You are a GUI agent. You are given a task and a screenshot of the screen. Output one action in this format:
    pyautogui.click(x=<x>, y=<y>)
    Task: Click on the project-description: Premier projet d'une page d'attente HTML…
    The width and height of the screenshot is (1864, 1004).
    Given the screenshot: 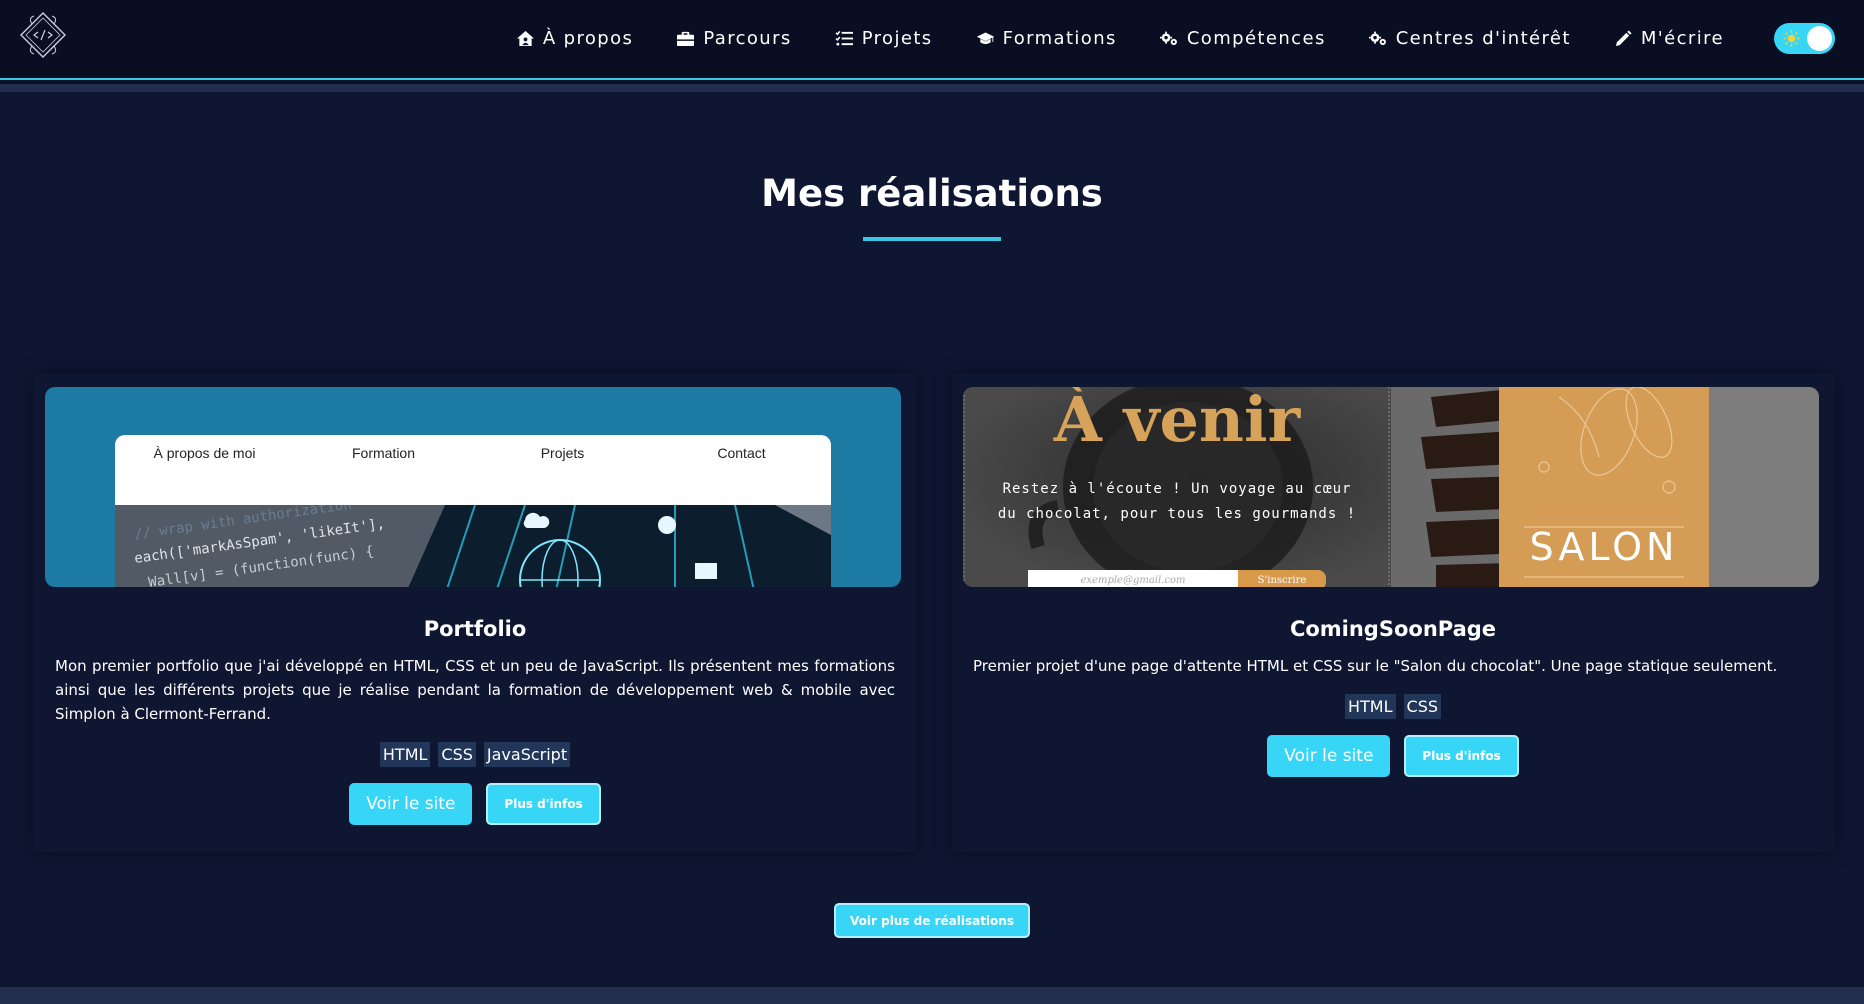 What is the action you would take?
    pyautogui.click(x=1375, y=666)
    